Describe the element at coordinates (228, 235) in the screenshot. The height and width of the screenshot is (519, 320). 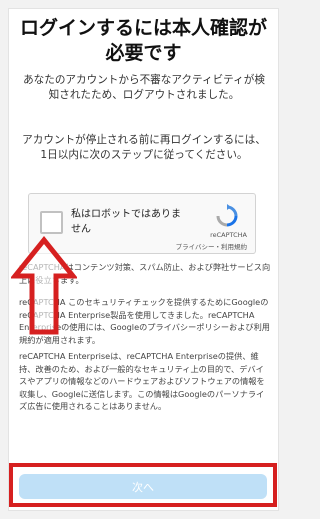
I see `recaptcha-brand: reCAPTCHA` at that location.